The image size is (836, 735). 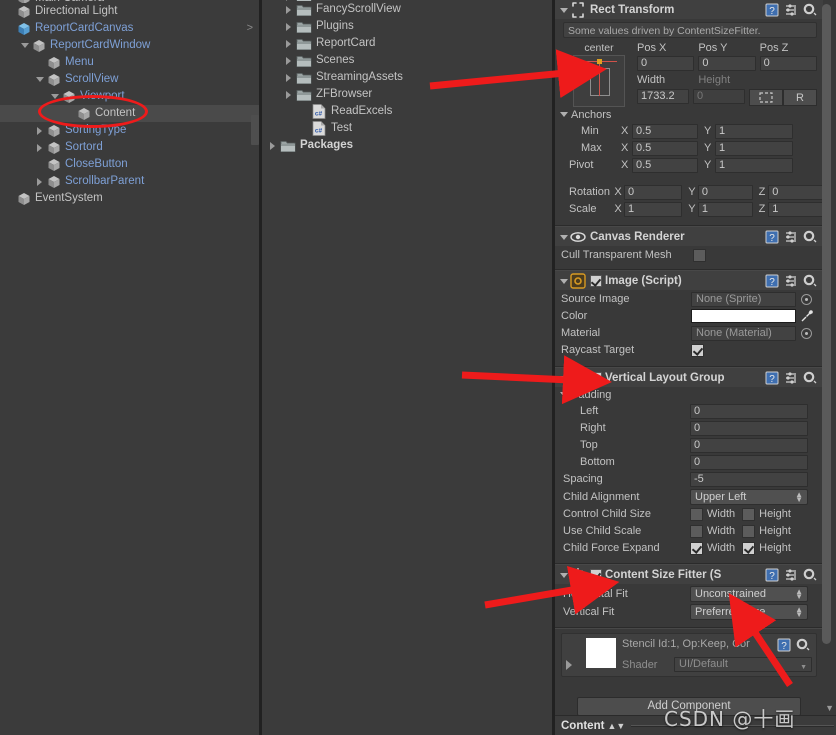 I want to click on source-image-field: None (Sprite), so click(x=743, y=299).